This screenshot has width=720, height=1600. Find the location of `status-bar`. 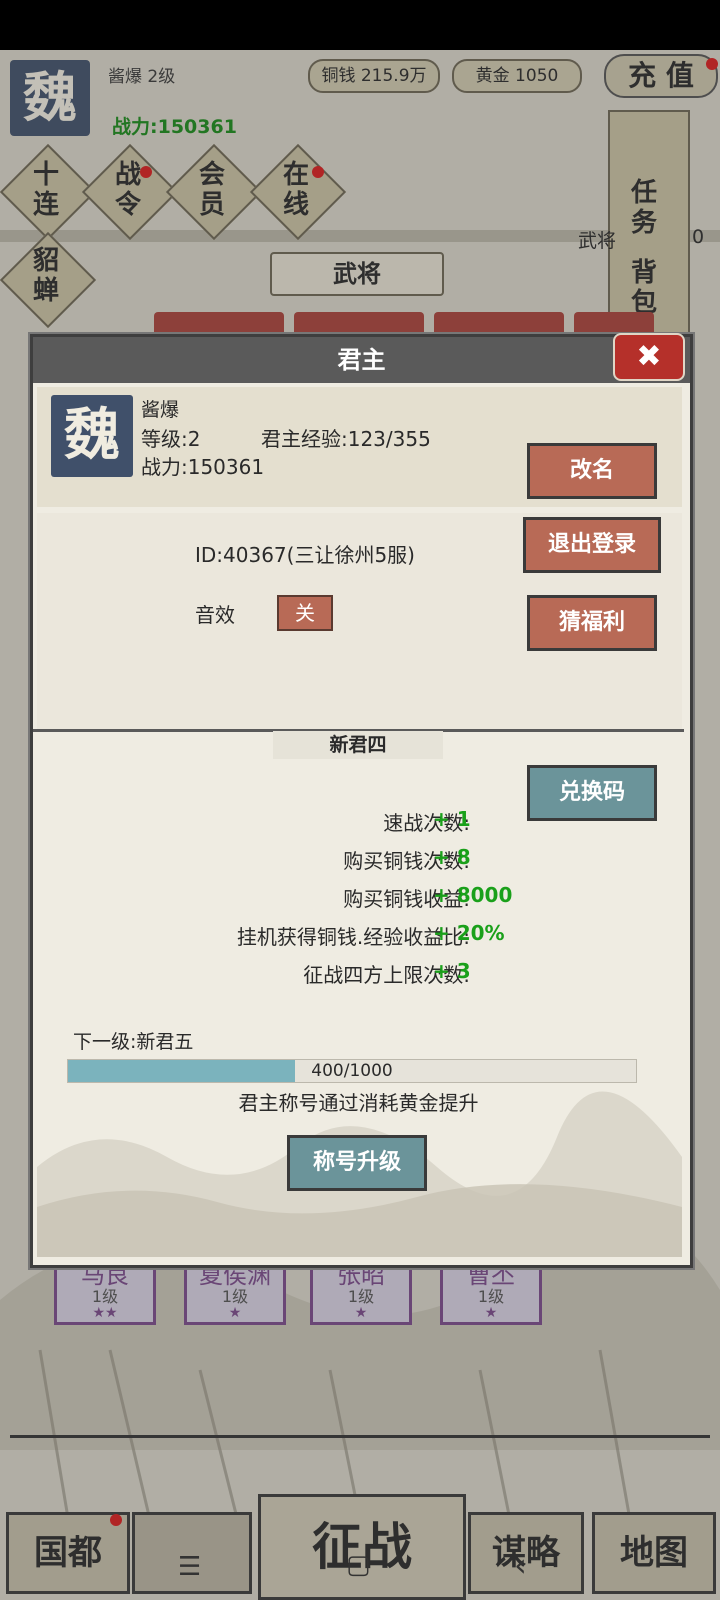

status-bar is located at coordinates (360, 25).